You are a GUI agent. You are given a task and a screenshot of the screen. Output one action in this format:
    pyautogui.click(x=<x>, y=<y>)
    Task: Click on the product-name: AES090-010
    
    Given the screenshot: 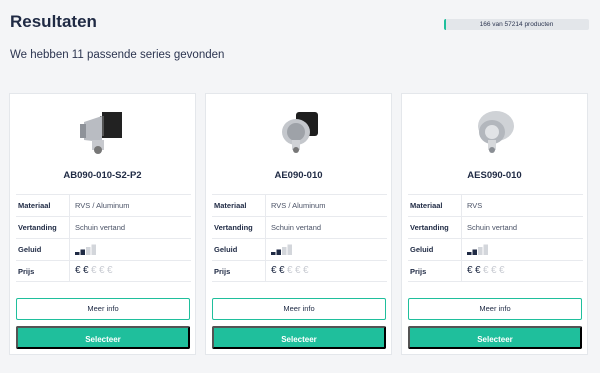 What is the action you would take?
    pyautogui.click(x=494, y=175)
    